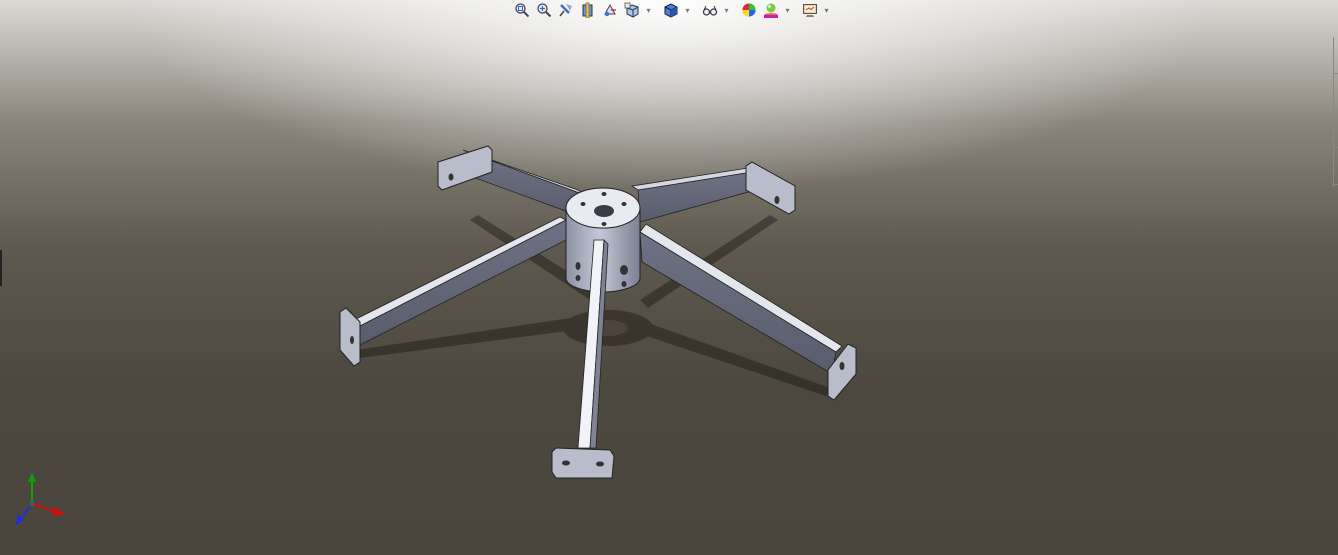 The image size is (1338, 555). Describe the element at coordinates (40, 499) in the screenshot. I see `reference-triad` at that location.